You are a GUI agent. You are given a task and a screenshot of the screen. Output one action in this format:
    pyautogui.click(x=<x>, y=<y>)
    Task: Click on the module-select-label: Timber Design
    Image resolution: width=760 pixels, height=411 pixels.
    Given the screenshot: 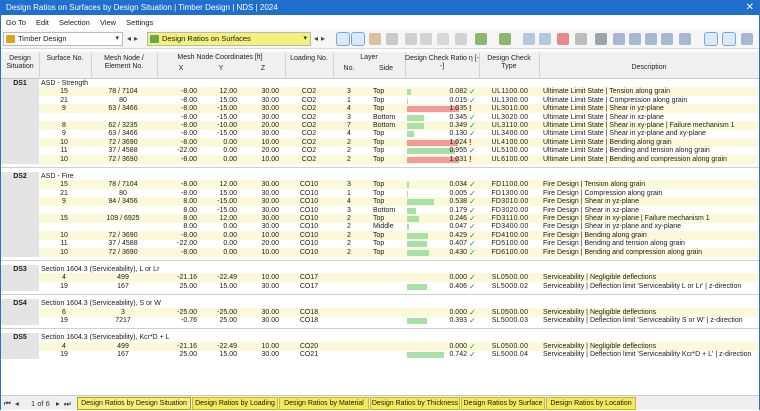 What is the action you would take?
    pyautogui.click(x=42, y=38)
    